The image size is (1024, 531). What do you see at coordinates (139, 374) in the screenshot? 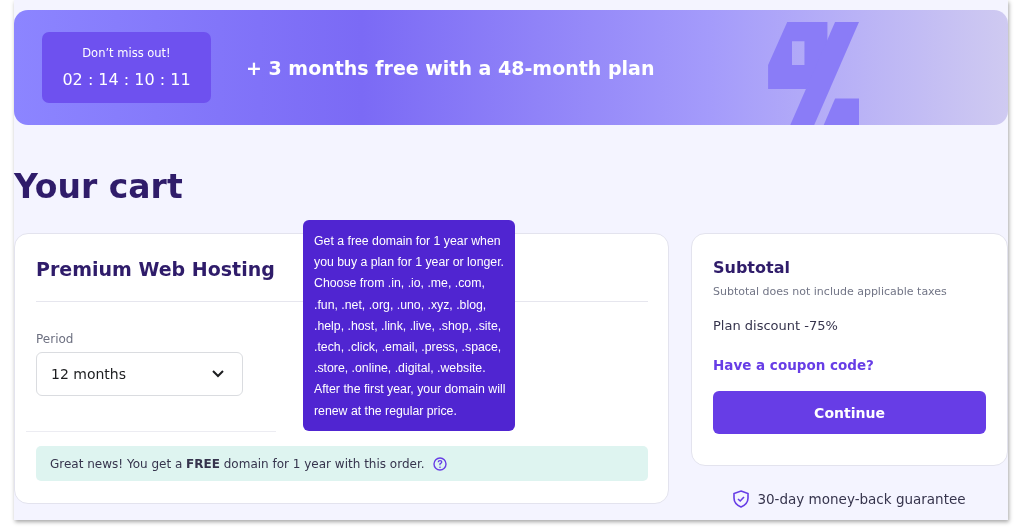
I see `period-dropdown: 12 months` at bounding box center [139, 374].